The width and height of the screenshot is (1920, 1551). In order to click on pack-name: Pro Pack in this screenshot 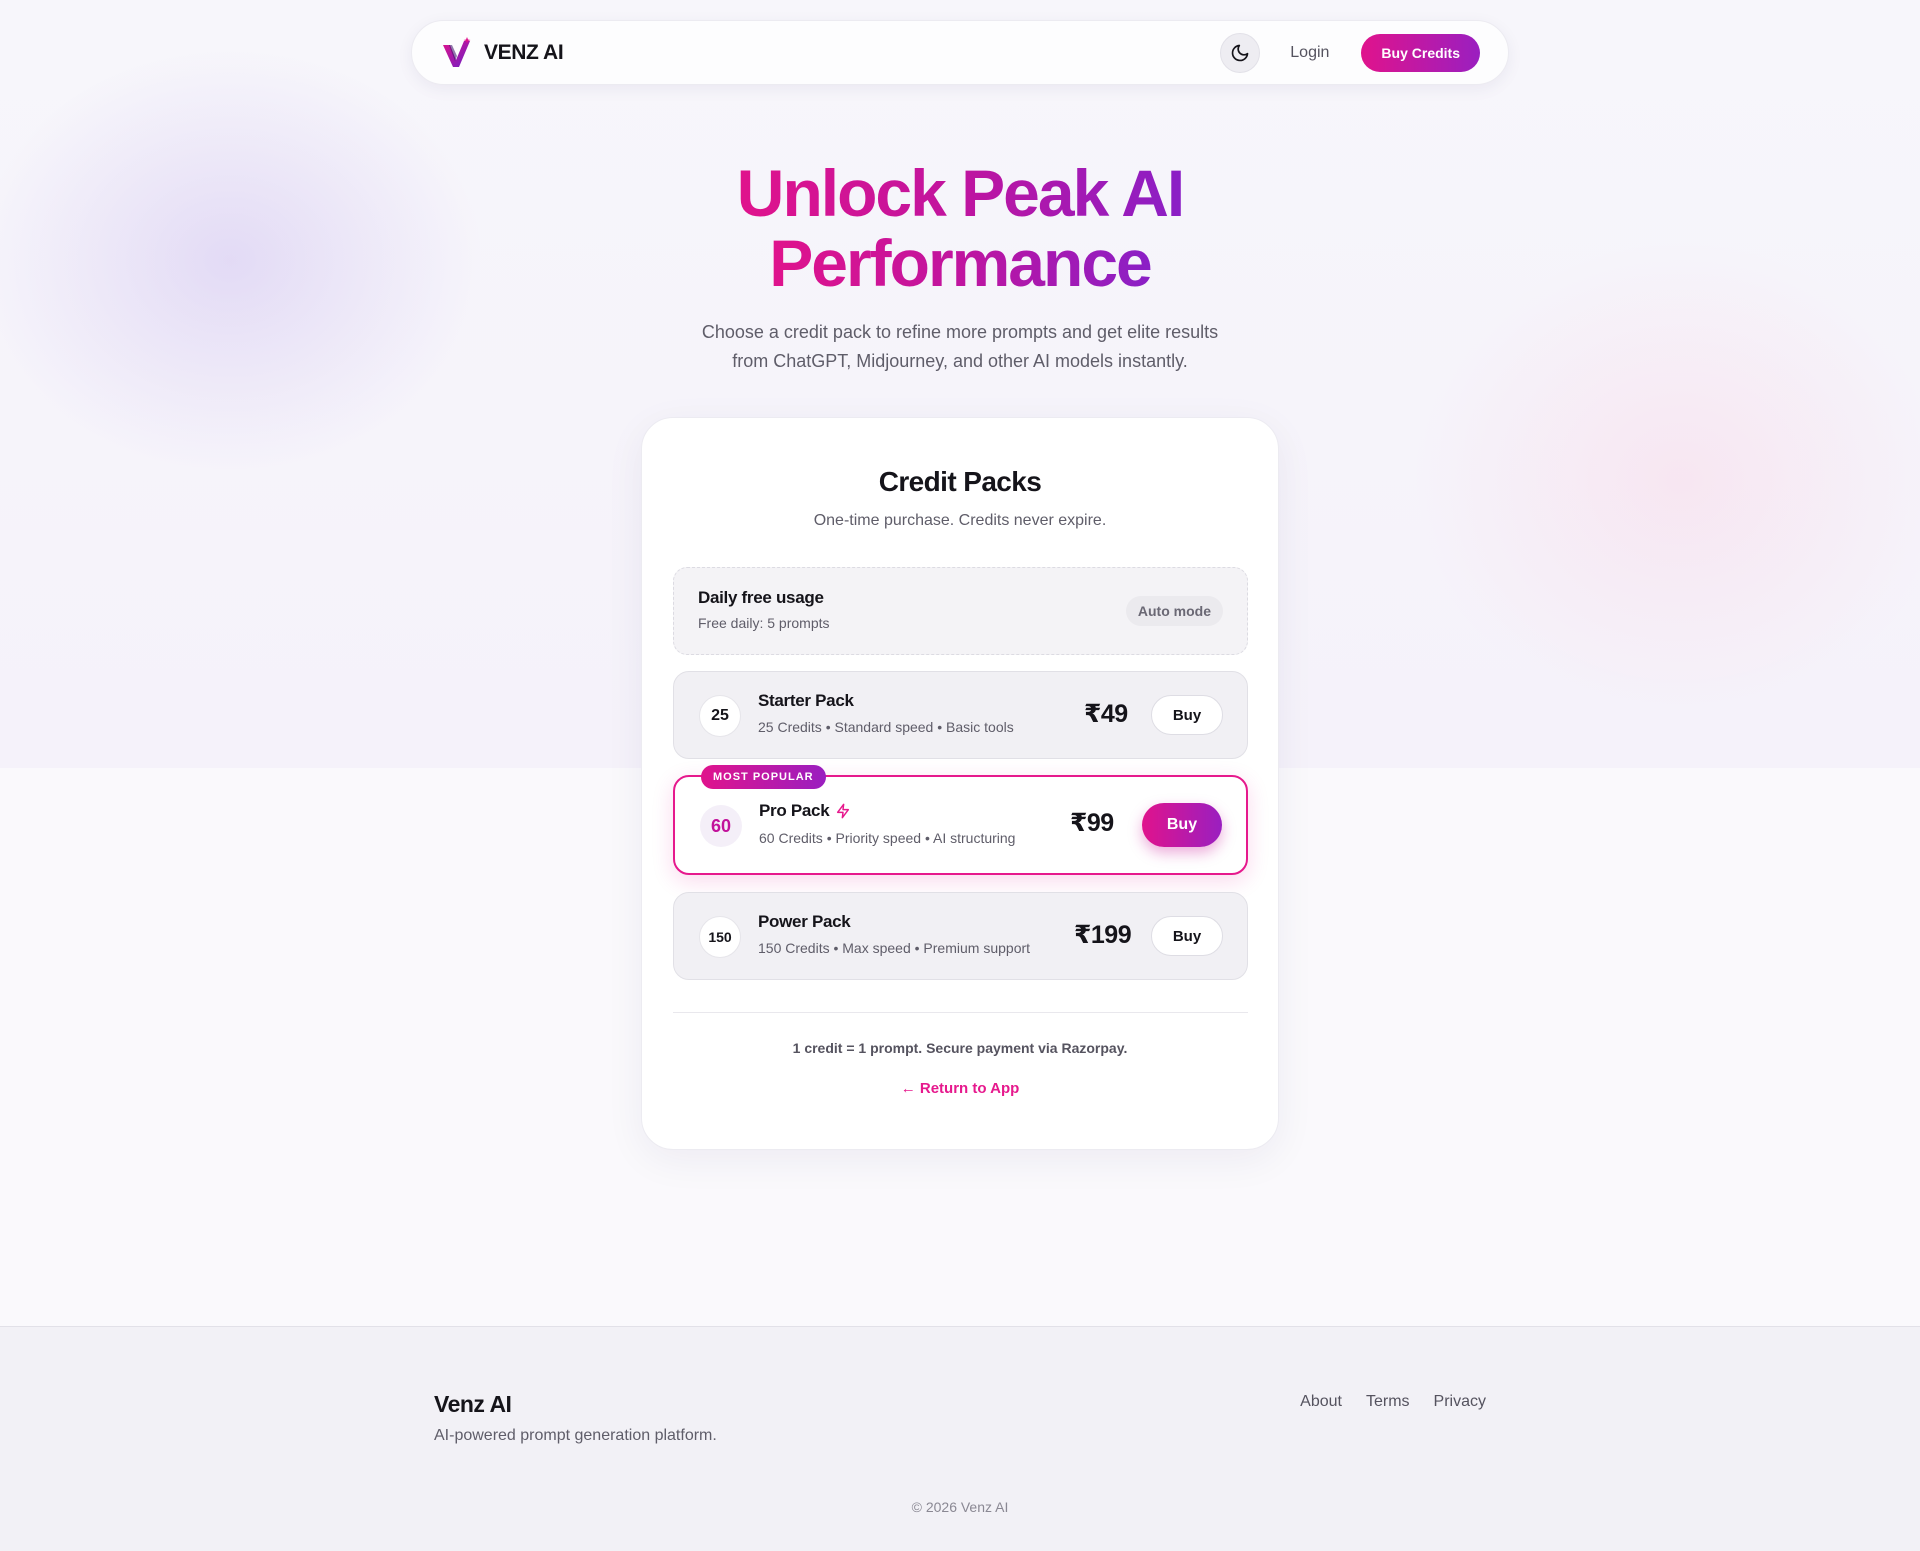, I will do `click(805, 811)`.